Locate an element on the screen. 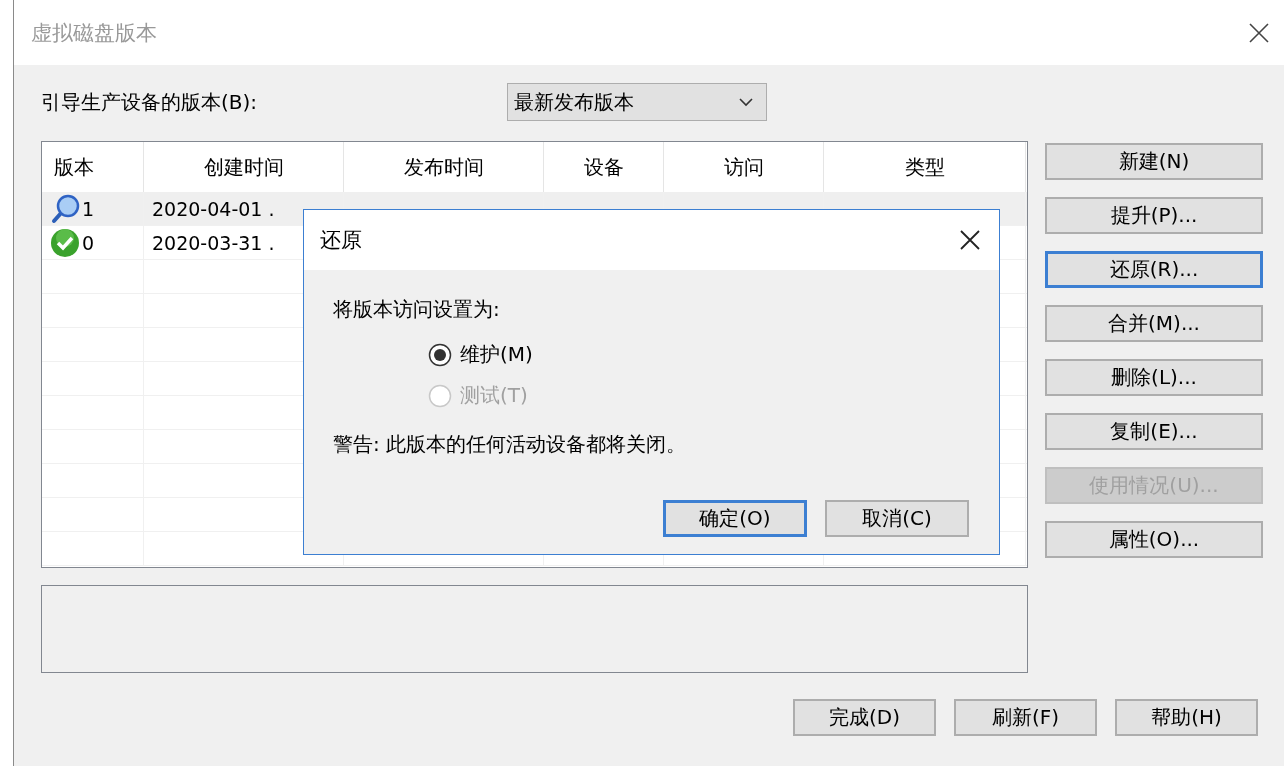  table-cell: 0 is located at coordinates (88, 242).